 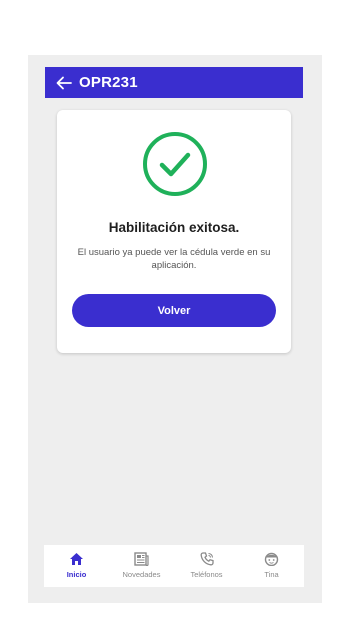 I want to click on nav-label: Teléfonos, so click(x=206, y=574).